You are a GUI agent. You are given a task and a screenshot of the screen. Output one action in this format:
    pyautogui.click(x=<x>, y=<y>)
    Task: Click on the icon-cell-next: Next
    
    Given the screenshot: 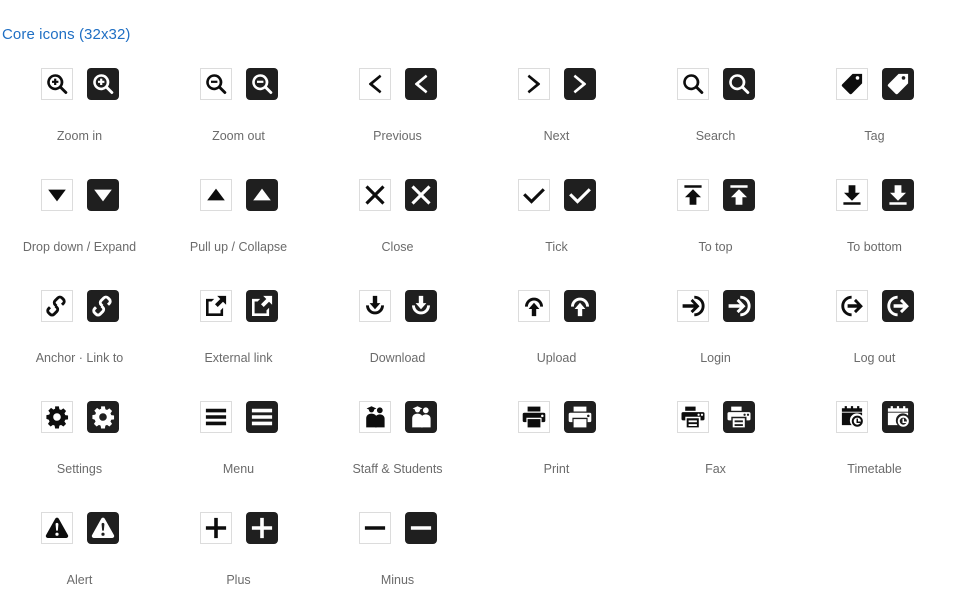 What is the action you would take?
    pyautogui.click(x=556, y=115)
    